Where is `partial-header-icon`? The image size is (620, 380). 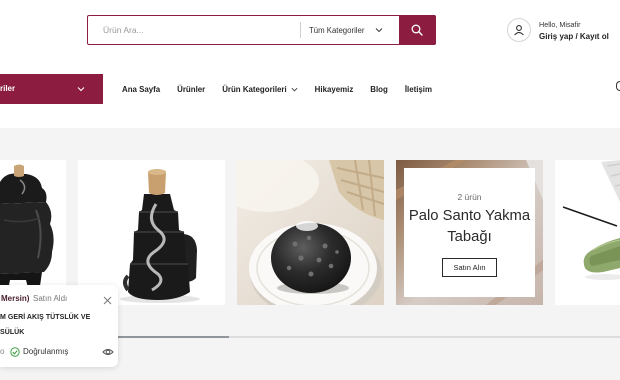 partial-header-icon is located at coordinates (618, 86).